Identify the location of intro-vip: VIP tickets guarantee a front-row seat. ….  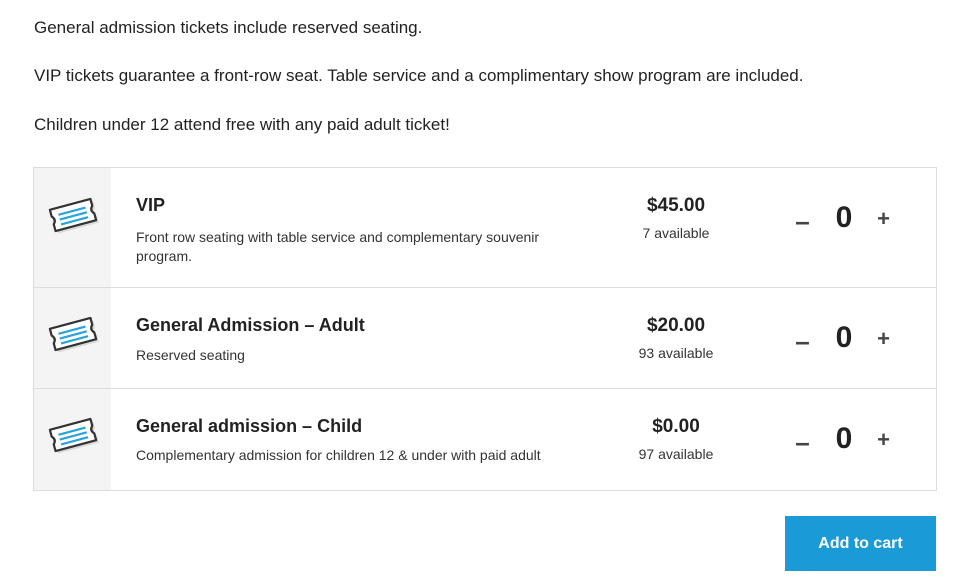
(419, 75).